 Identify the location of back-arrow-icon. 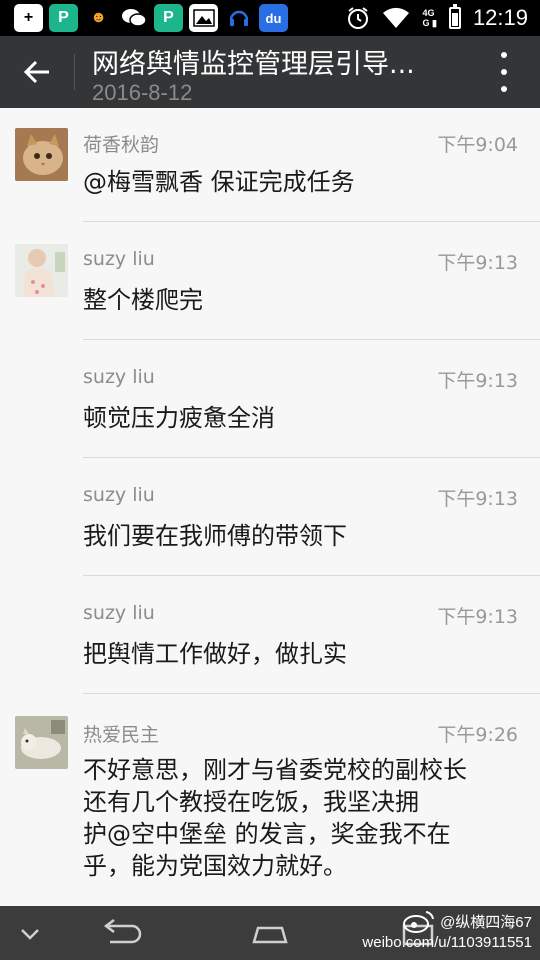
(36, 72).